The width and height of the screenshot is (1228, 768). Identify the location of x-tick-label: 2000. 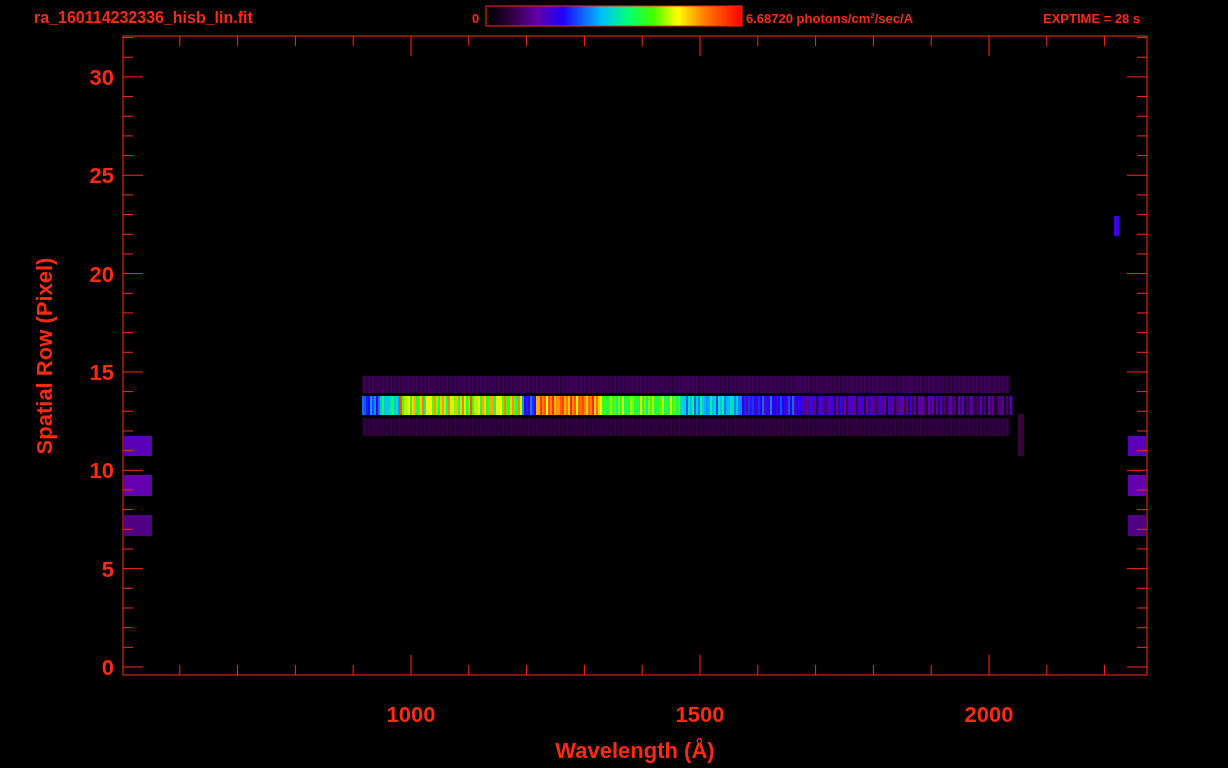
(989, 714).